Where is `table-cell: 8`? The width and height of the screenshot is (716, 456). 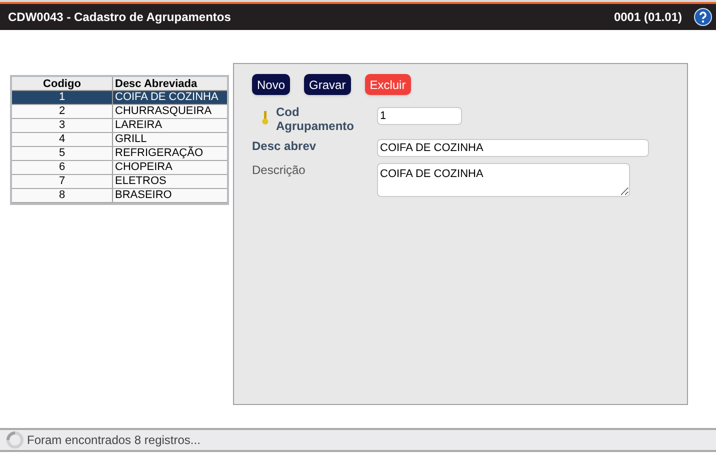 table-cell: 8 is located at coordinates (62, 195).